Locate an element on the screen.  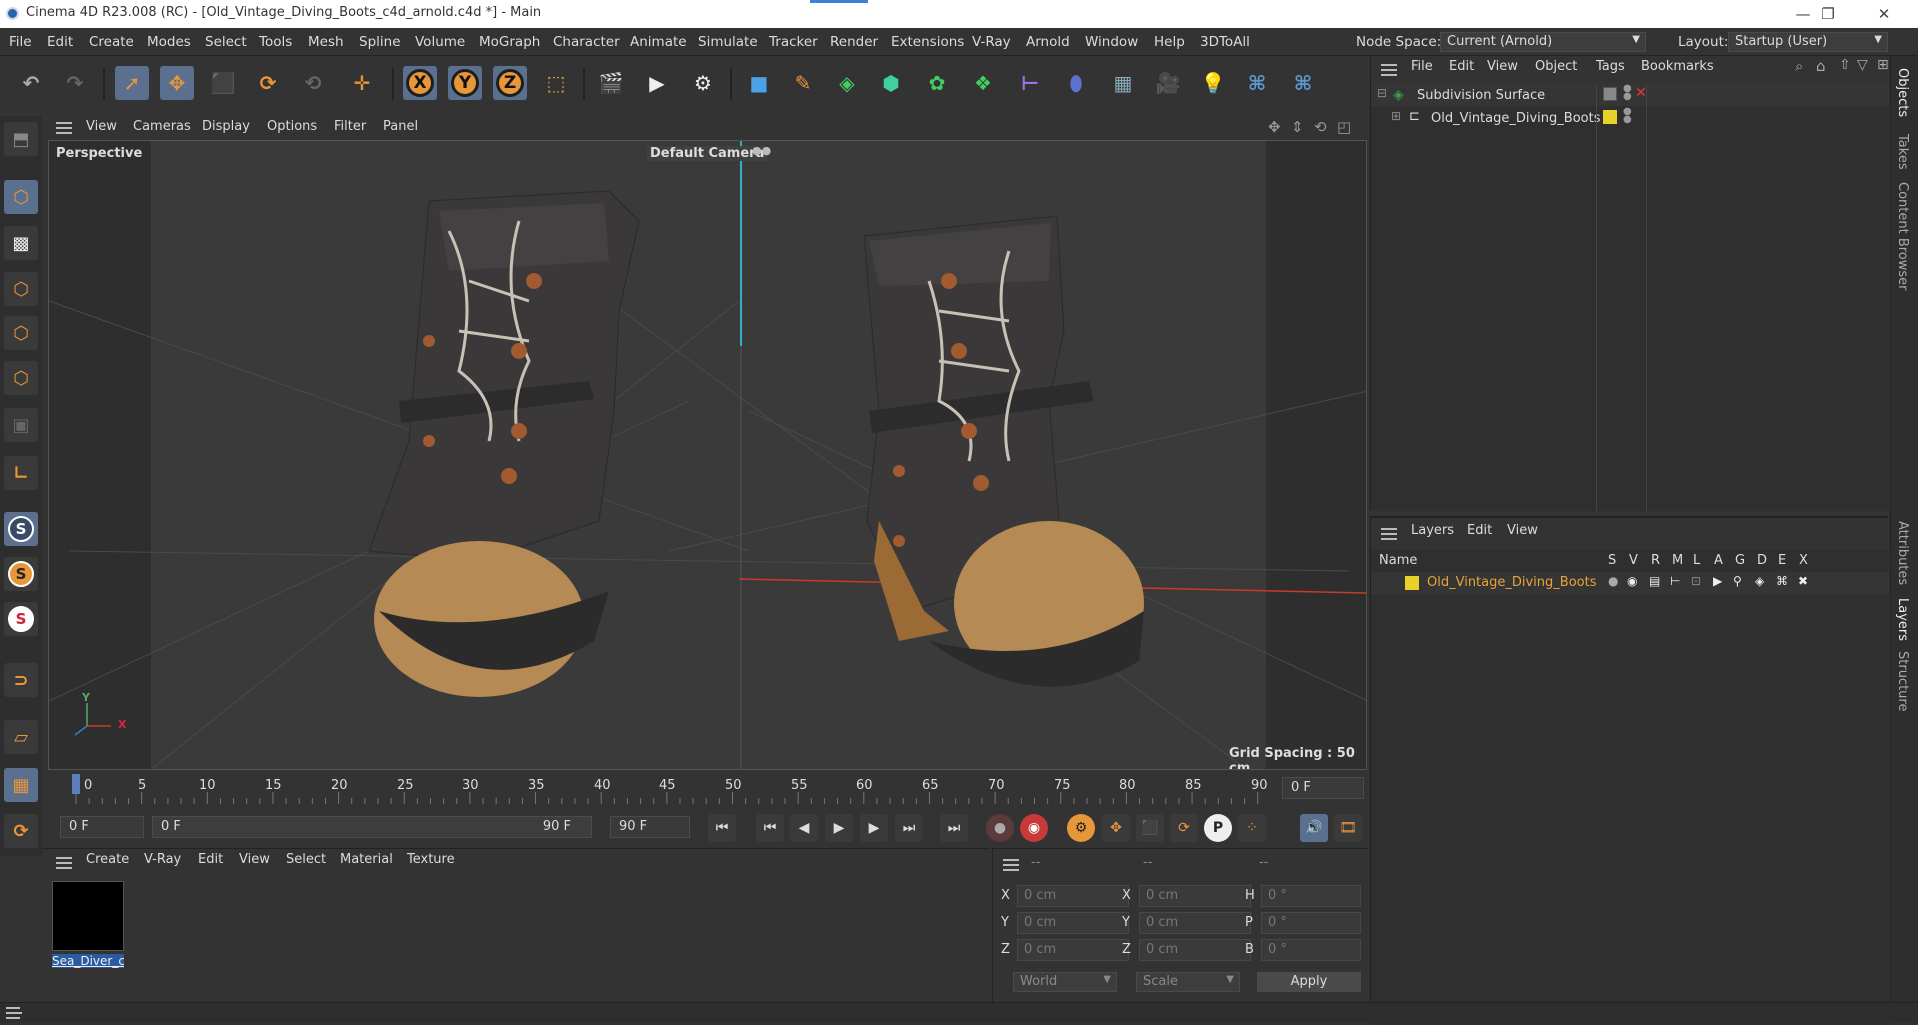
light-icon: 💡 is located at coordinates (1213, 83).